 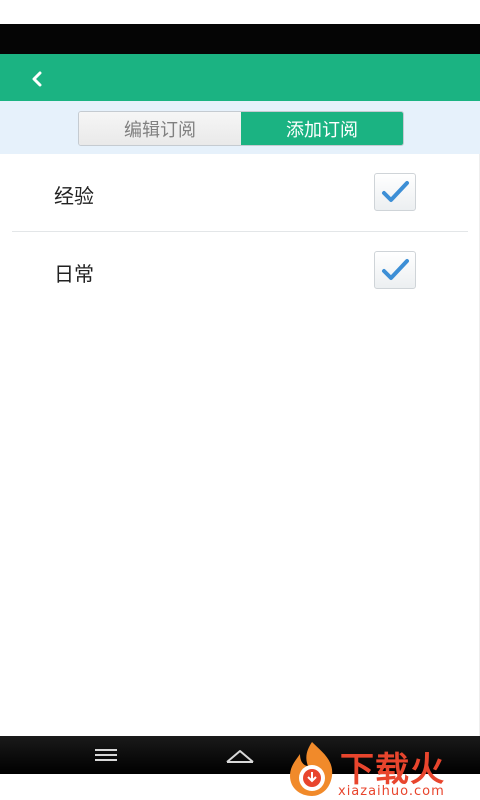 I want to click on list-item-label: 日常, so click(x=74, y=274).